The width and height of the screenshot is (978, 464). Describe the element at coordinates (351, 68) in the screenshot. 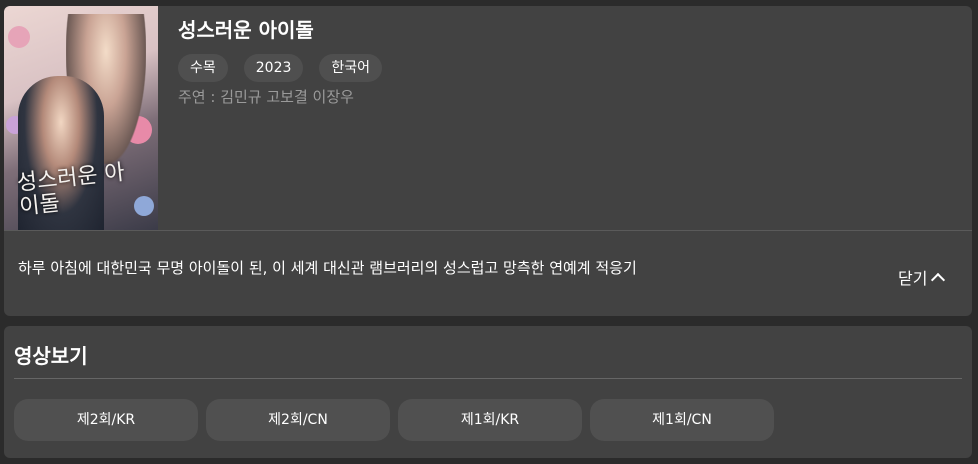

I see `tag-language: 한국어` at that location.